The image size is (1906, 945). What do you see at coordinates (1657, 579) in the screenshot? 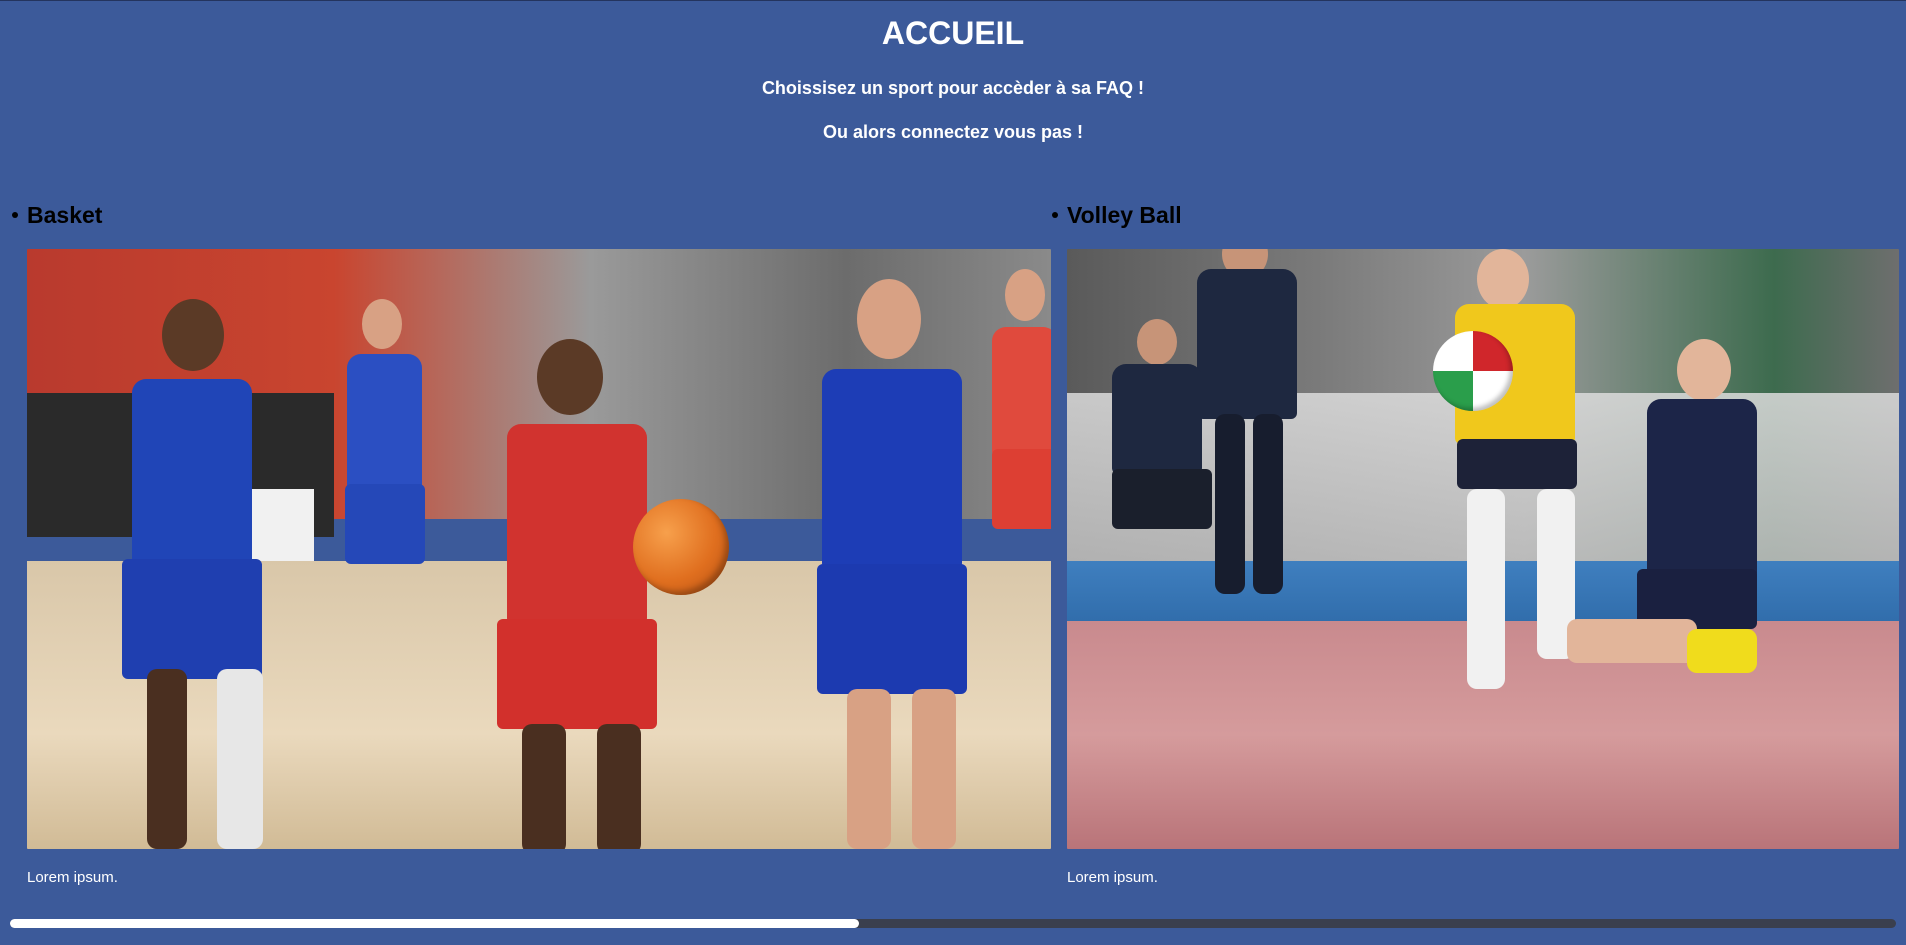
I see `player-navy-kneeling` at bounding box center [1657, 579].